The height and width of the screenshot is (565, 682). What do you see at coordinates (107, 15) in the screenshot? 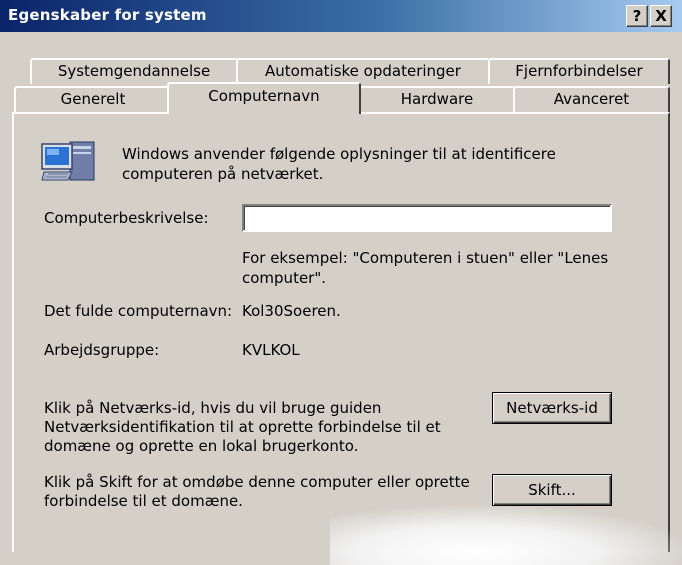
I see `window-title: Egenskaber for system` at bounding box center [107, 15].